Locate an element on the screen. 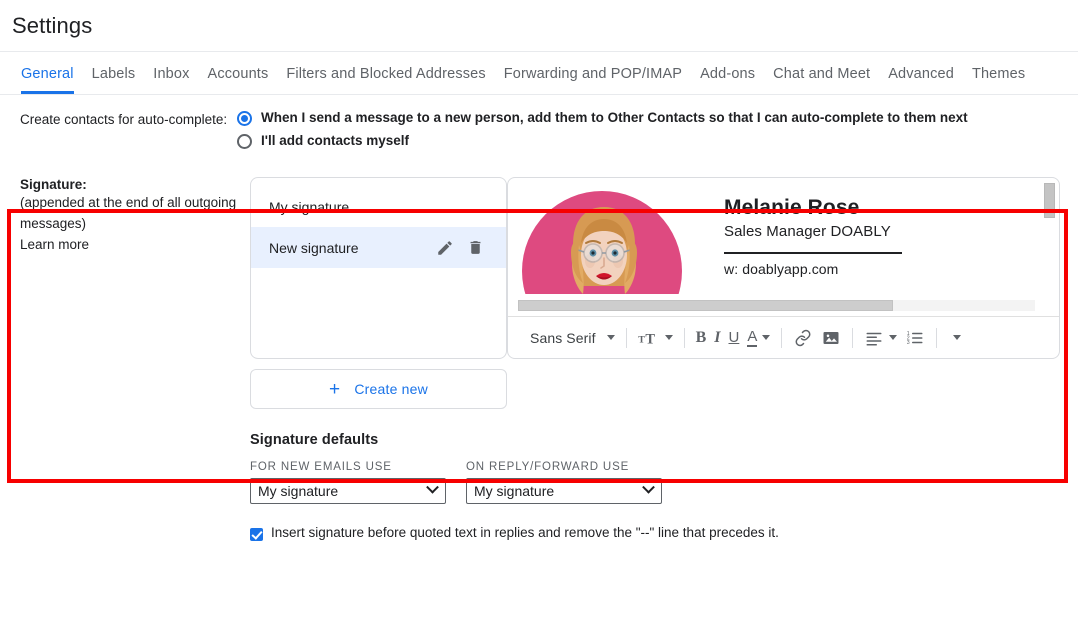  font-family-dropdown: Sans Serif is located at coordinates (568, 338).